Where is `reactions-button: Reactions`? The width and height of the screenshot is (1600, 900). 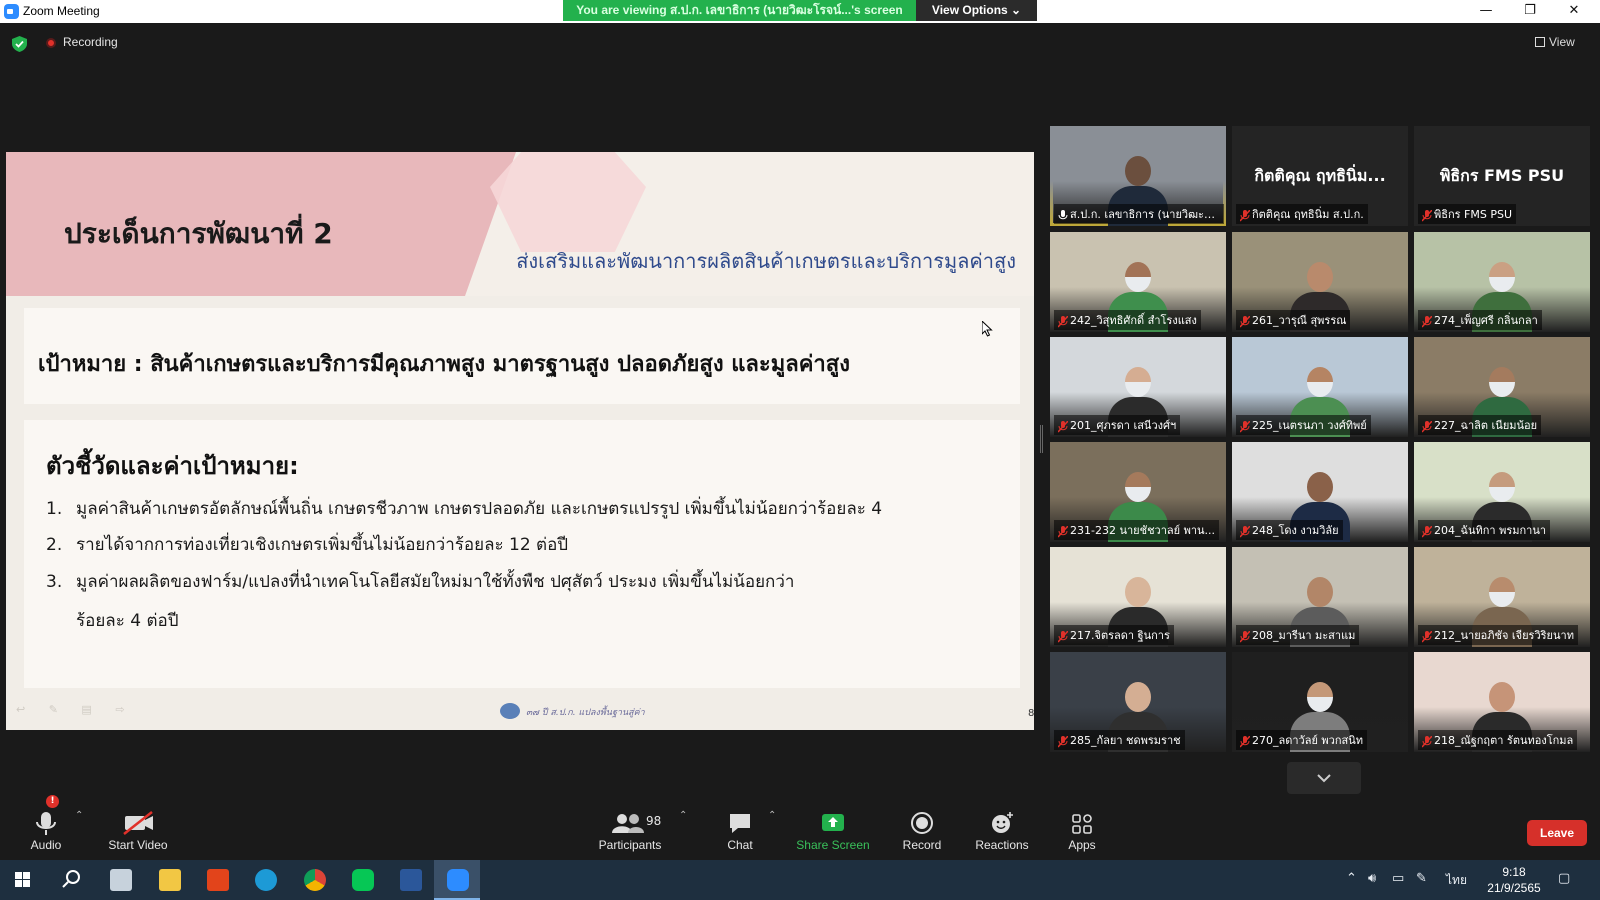
reactions-button: Reactions is located at coordinates (1002, 830).